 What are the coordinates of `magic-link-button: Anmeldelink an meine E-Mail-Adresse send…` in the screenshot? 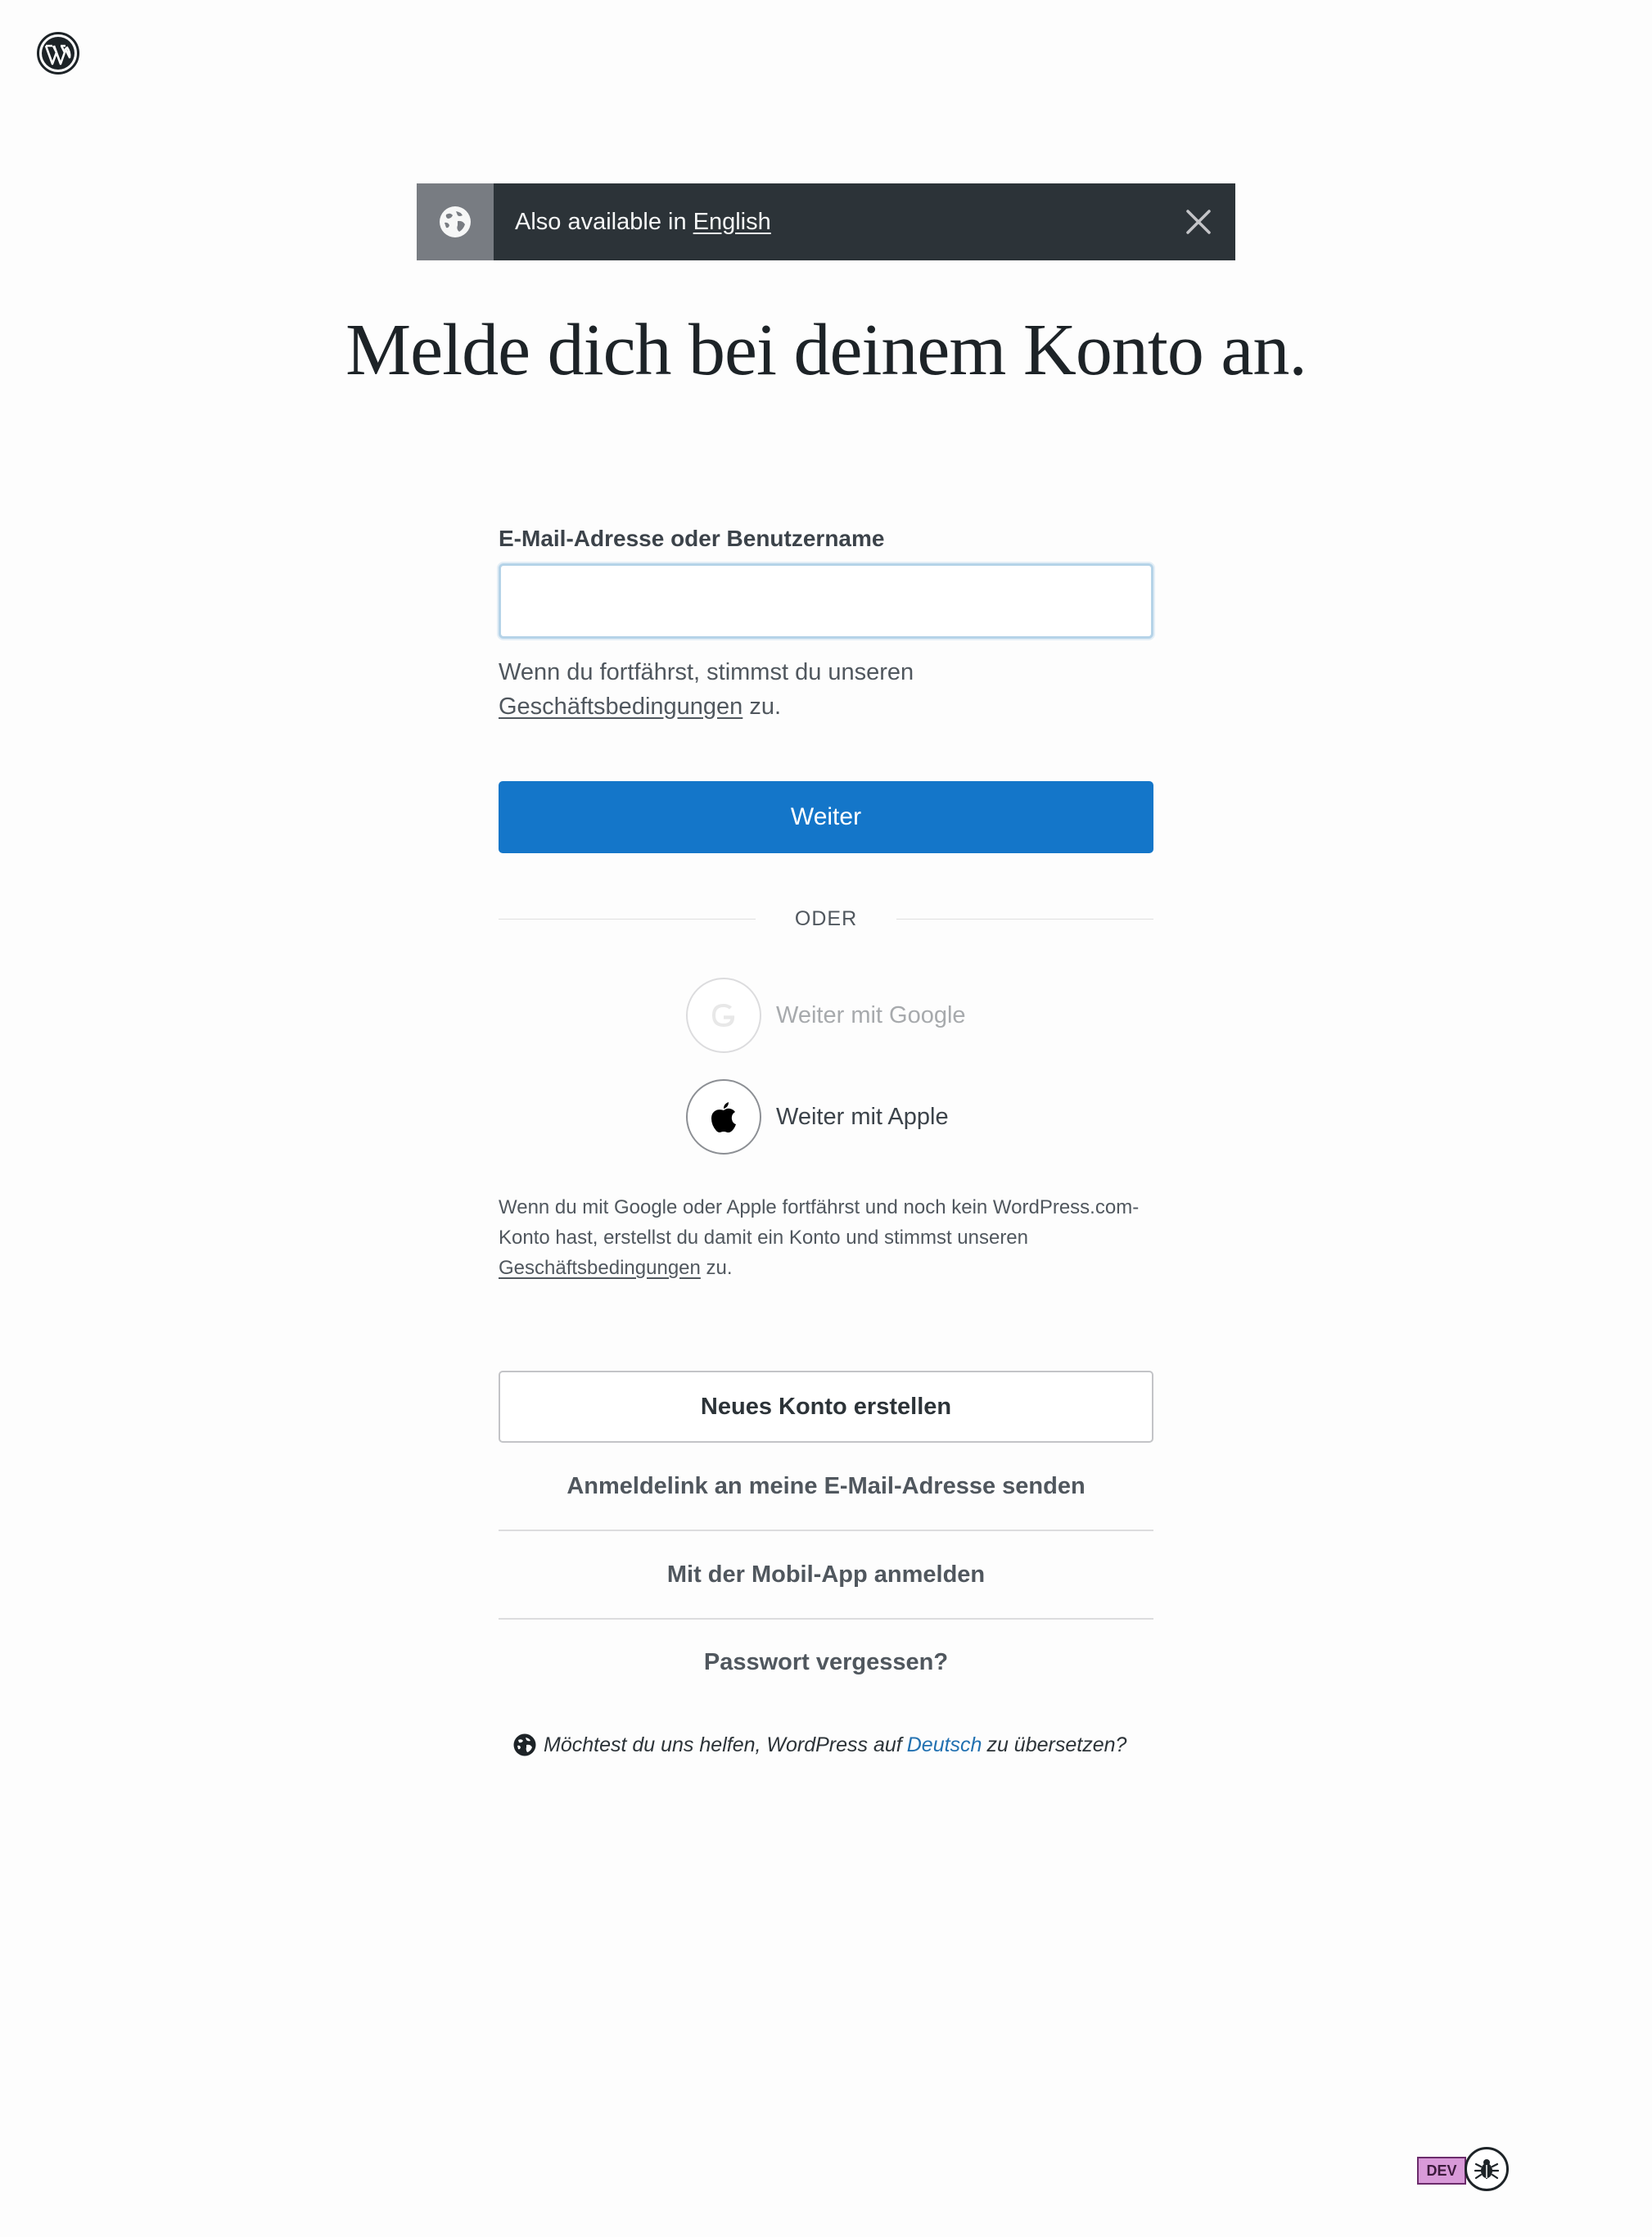 It's located at (826, 1487).